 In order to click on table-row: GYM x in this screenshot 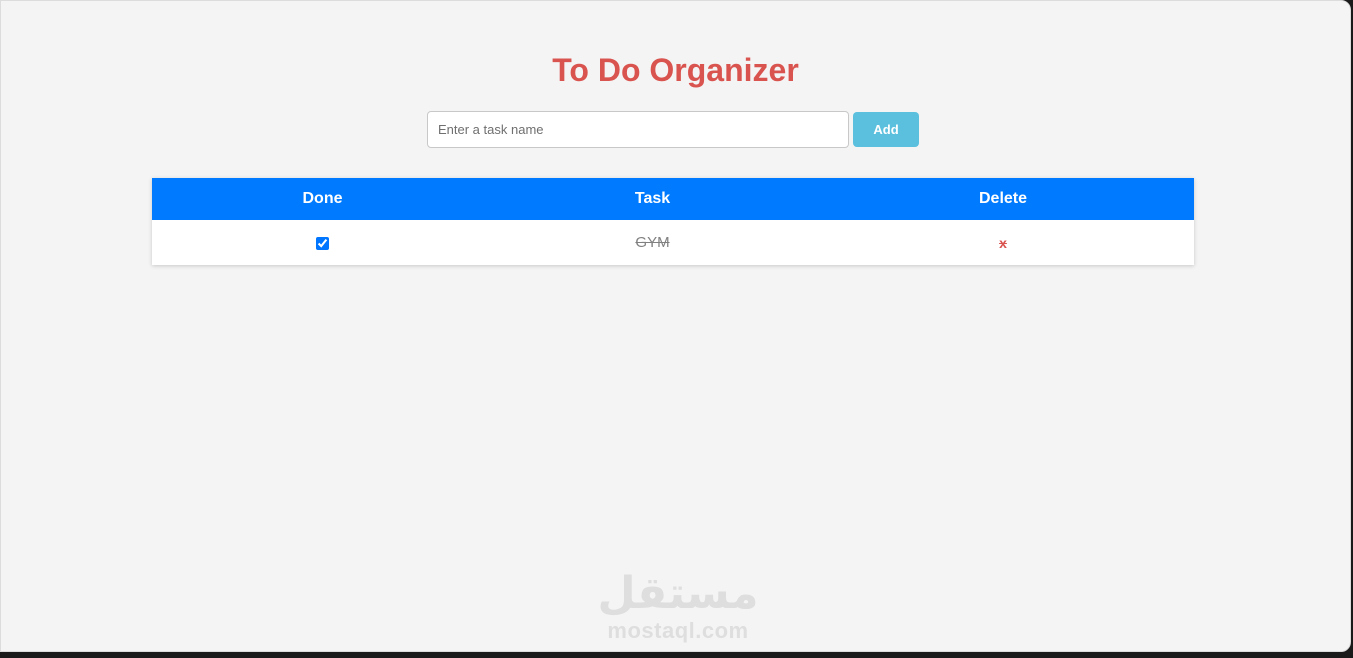, I will do `click(673, 242)`.